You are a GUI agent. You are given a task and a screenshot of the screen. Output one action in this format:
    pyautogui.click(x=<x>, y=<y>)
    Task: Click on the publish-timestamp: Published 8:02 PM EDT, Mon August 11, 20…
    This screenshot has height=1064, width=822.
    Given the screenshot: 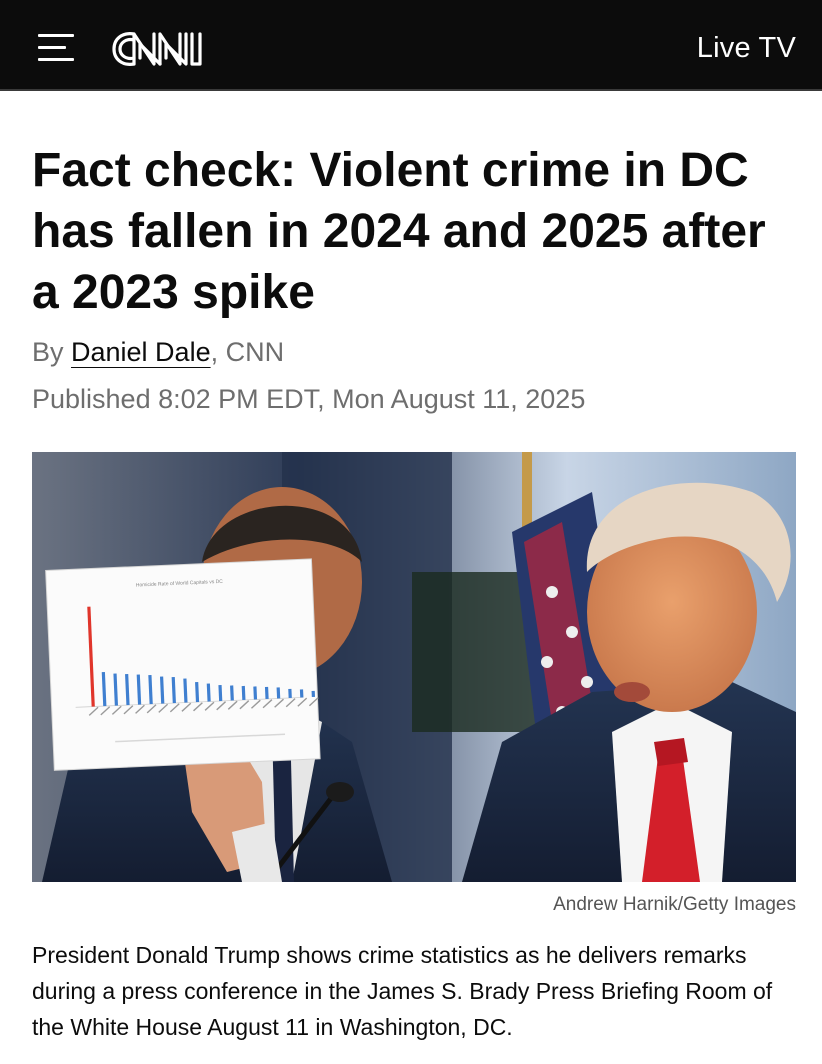 What is the action you would take?
    pyautogui.click(x=309, y=399)
    